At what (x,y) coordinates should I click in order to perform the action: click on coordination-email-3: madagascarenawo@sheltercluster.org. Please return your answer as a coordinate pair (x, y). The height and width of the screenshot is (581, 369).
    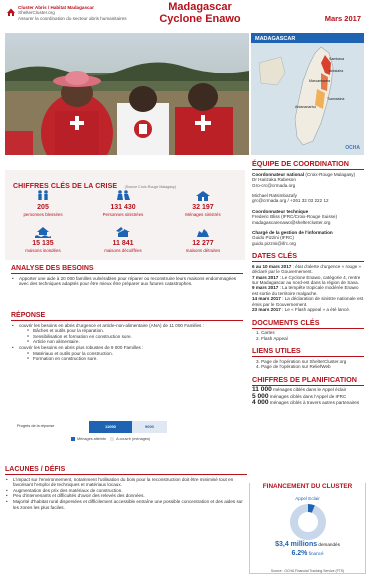
    Looking at the image, I should click on (291, 222).